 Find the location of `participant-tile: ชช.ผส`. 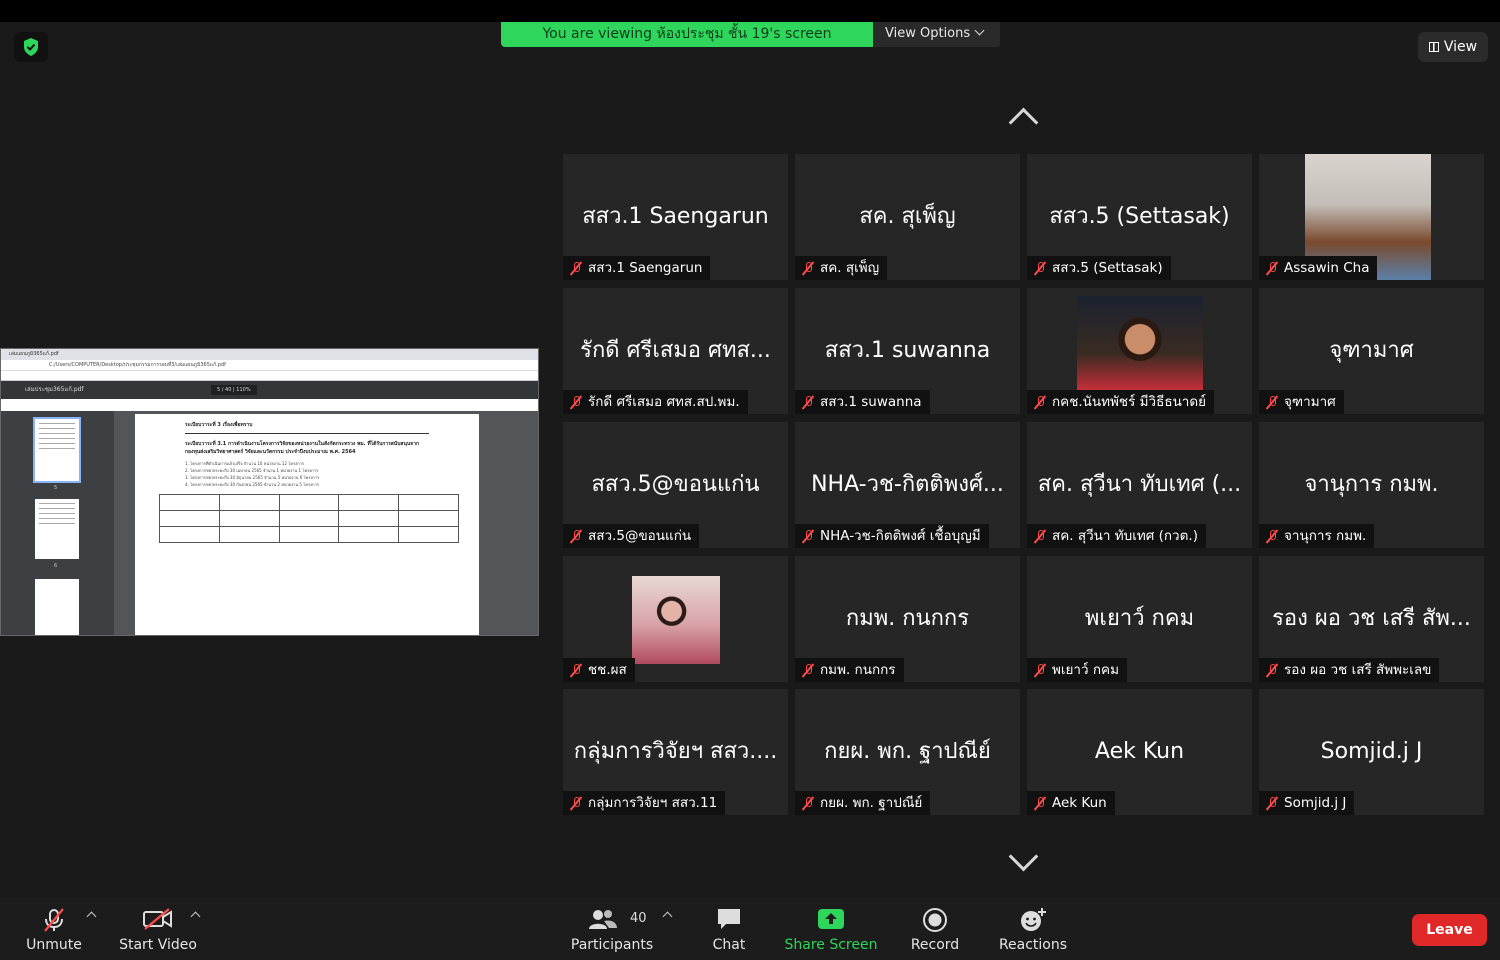

participant-tile: ชช.ผส is located at coordinates (675, 619).